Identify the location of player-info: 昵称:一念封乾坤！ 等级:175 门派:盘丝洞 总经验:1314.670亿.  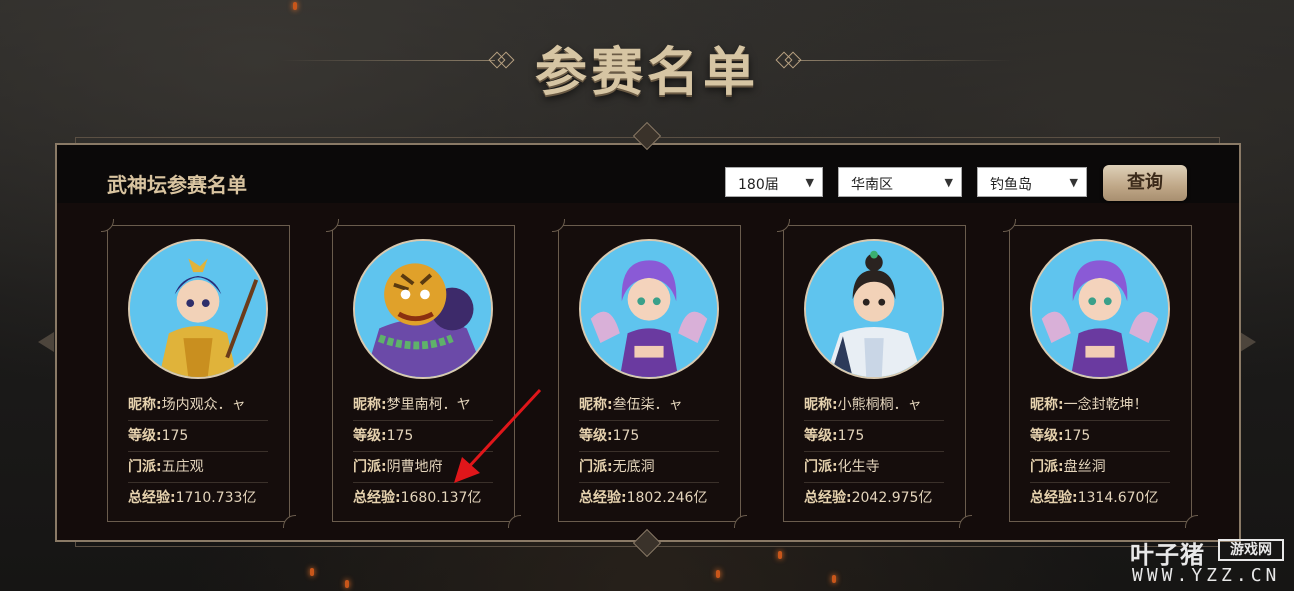
(1100, 452).